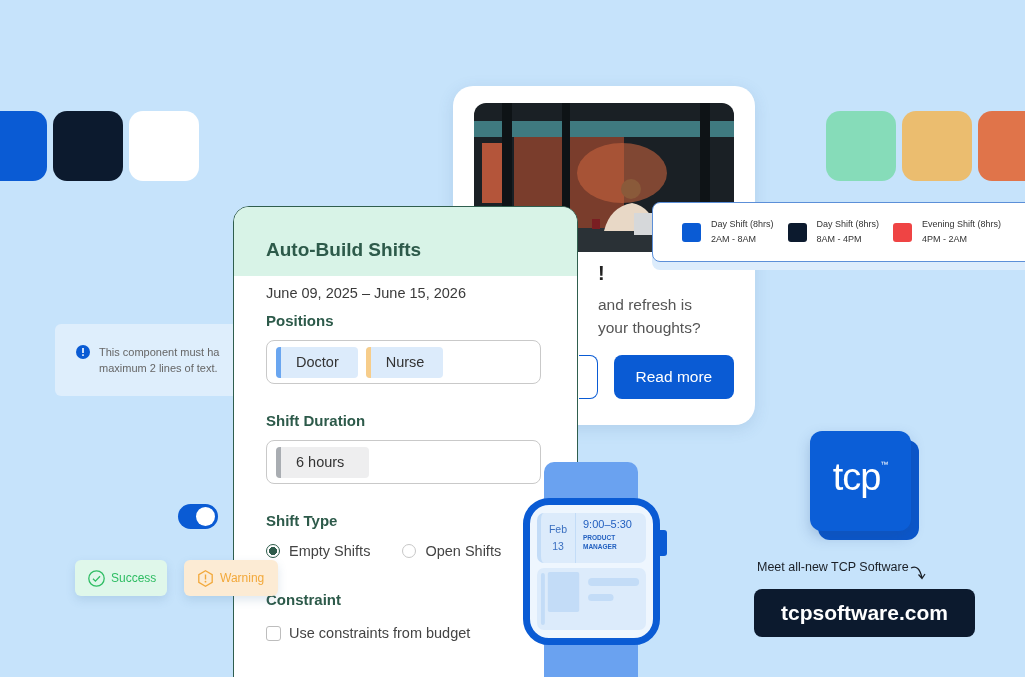 This screenshot has width=1025, height=677. What do you see at coordinates (403, 462) in the screenshot?
I see `input-field: 6 hours` at bounding box center [403, 462].